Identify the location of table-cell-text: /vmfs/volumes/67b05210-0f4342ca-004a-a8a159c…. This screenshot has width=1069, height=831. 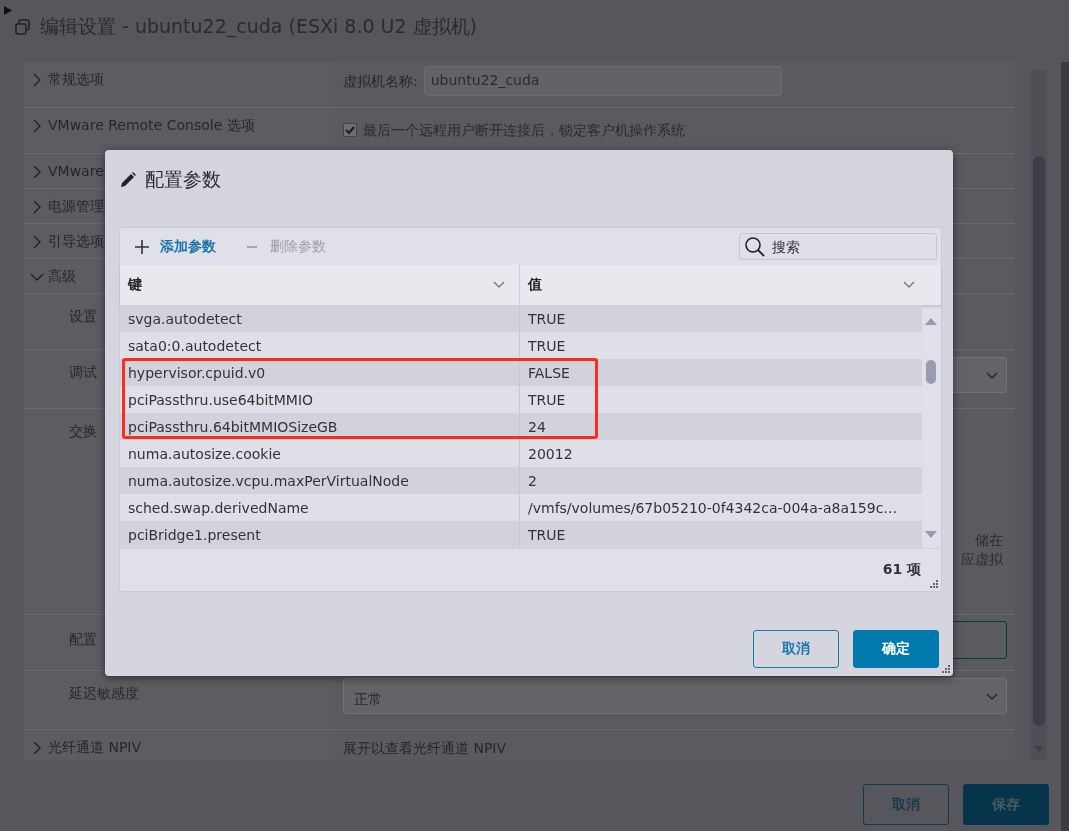
(713, 507).